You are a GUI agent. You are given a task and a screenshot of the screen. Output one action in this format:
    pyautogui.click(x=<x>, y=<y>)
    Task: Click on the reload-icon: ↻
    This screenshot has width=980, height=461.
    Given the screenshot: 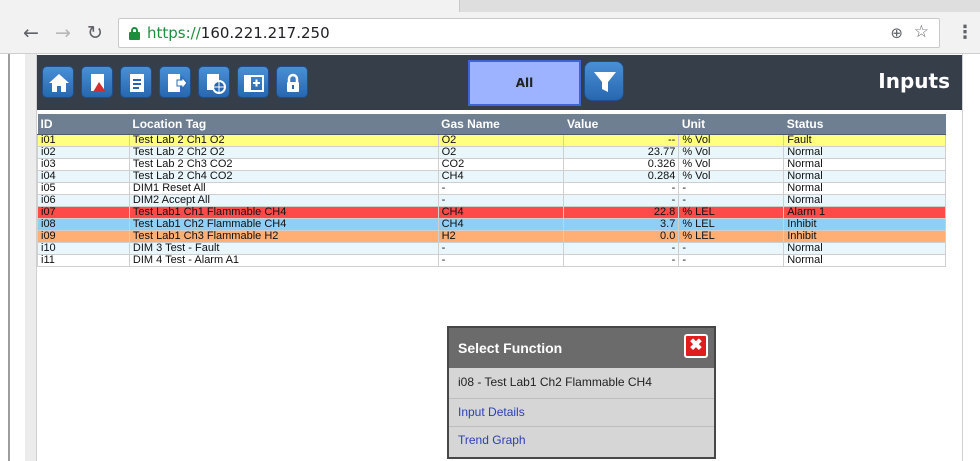 What is the action you would take?
    pyautogui.click(x=95, y=33)
    